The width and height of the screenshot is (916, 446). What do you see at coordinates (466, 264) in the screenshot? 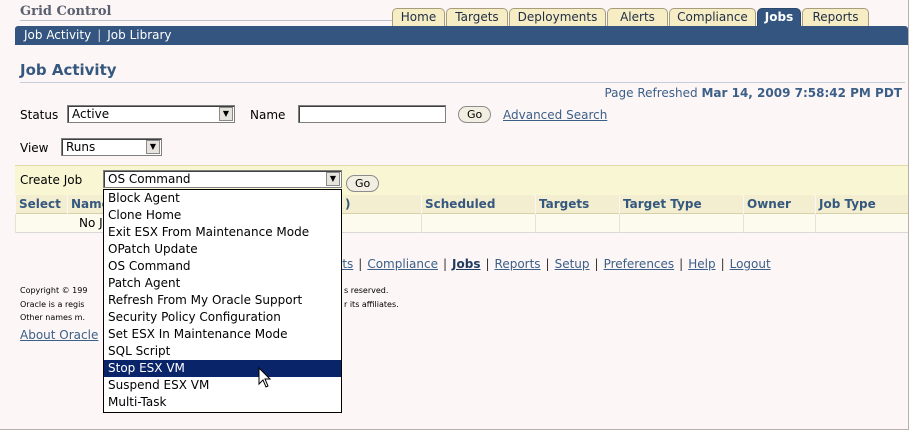
I see `footer-link-jobs: Jobs` at bounding box center [466, 264].